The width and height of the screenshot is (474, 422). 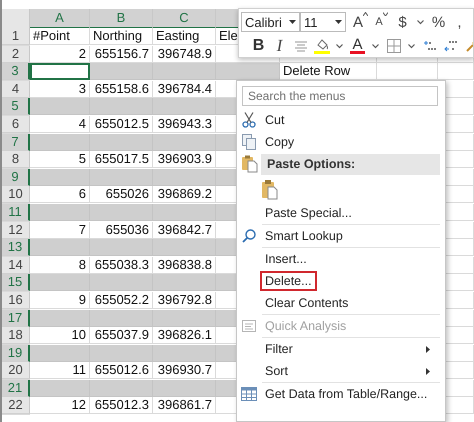 I want to click on table-cell: 3, so click(x=60, y=89).